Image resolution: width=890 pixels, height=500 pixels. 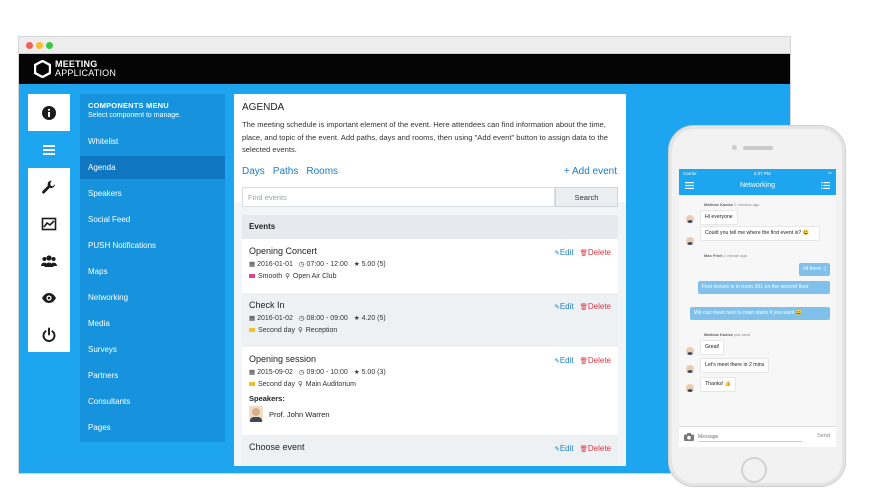 What do you see at coordinates (86, 73) in the screenshot?
I see `app-name-line2: APPLICATION` at bounding box center [86, 73].